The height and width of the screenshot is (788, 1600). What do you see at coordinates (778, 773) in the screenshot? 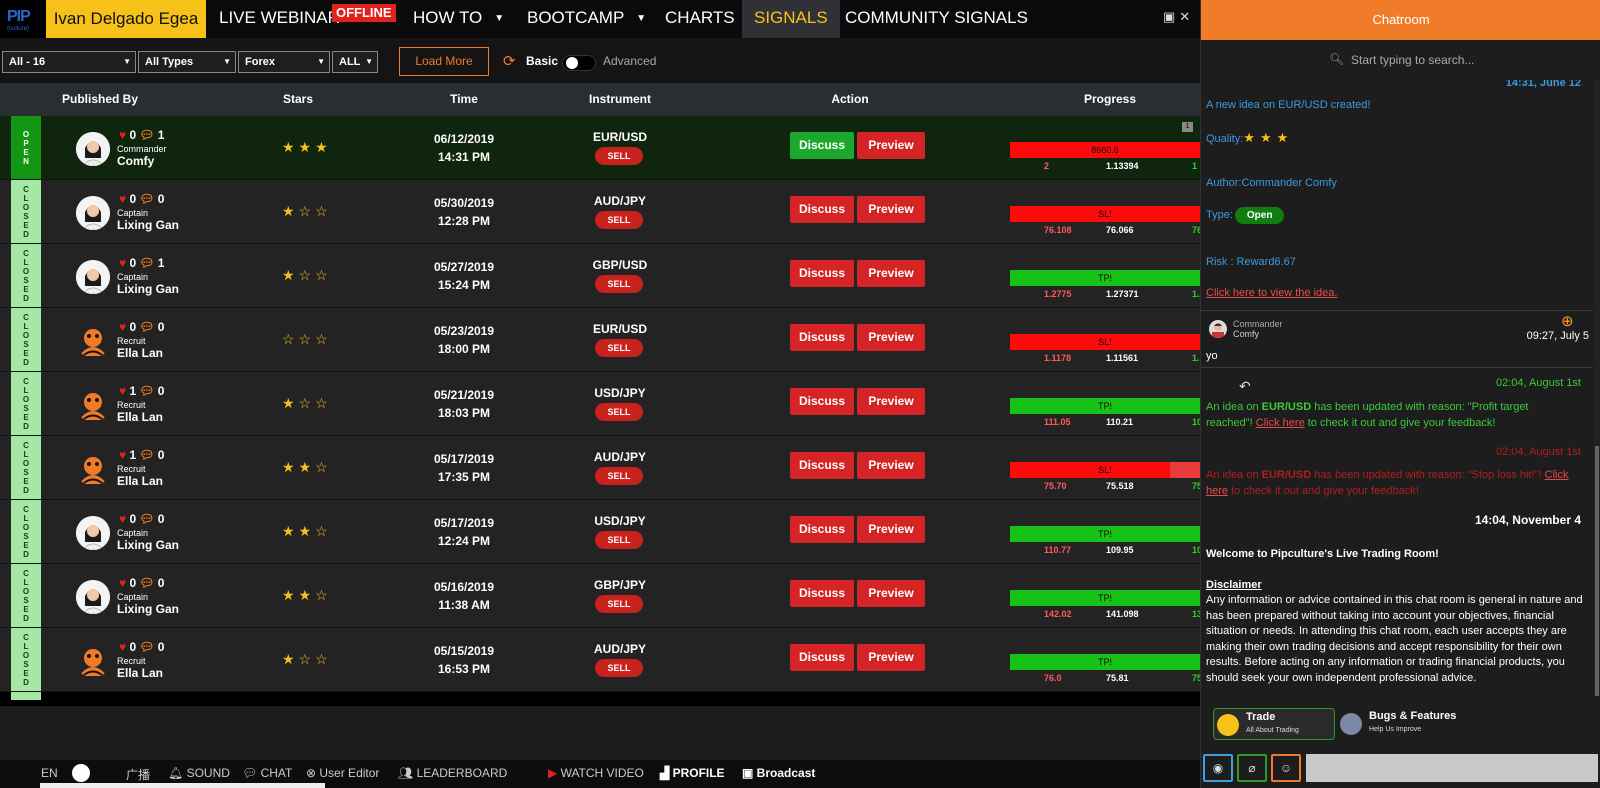
I see `broadcast-button: ▣ Broadcast` at bounding box center [778, 773].